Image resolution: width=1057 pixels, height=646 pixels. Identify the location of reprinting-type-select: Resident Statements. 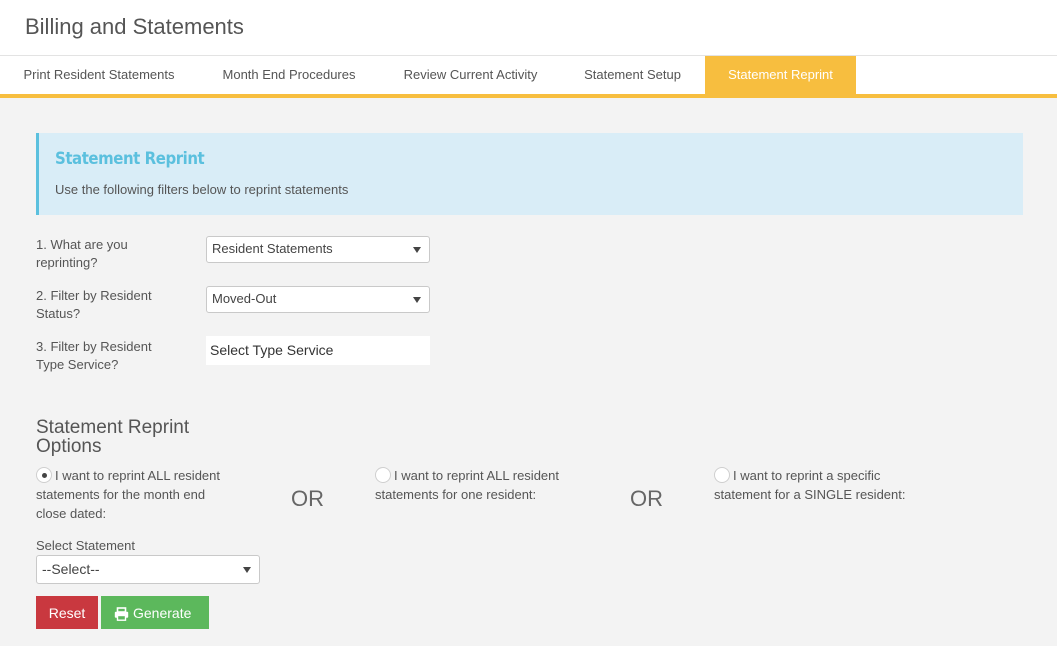
(318, 249).